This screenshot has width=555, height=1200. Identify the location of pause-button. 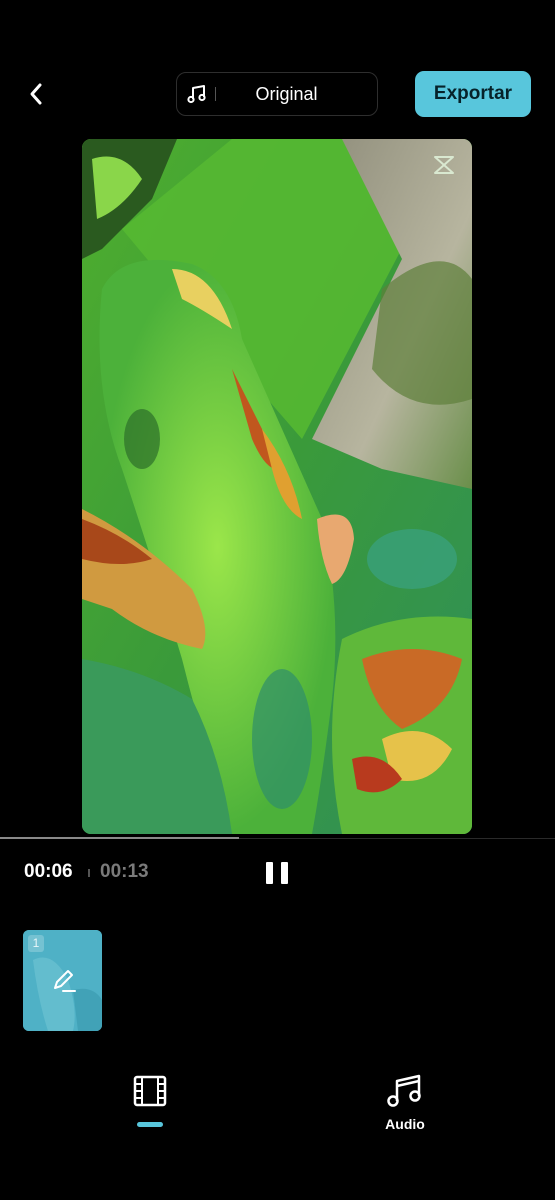
(278, 873).